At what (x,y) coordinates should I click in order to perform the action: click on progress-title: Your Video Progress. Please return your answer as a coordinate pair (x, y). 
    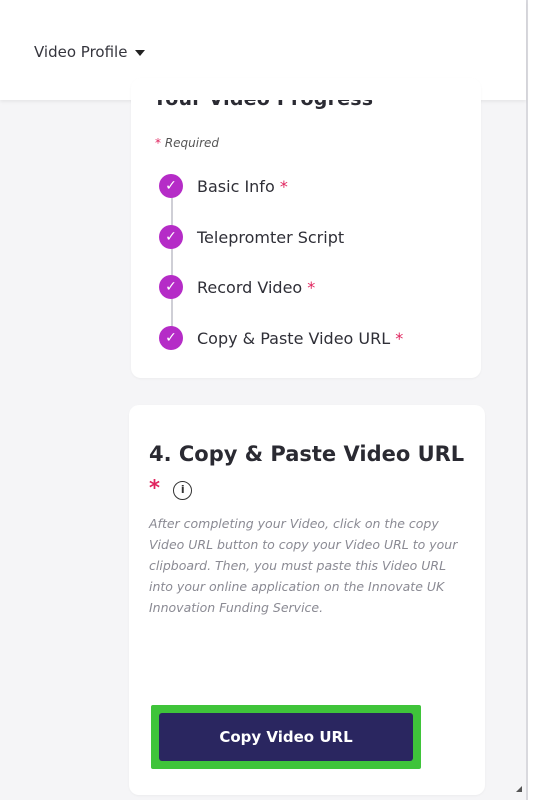
    Looking at the image, I should click on (263, 105).